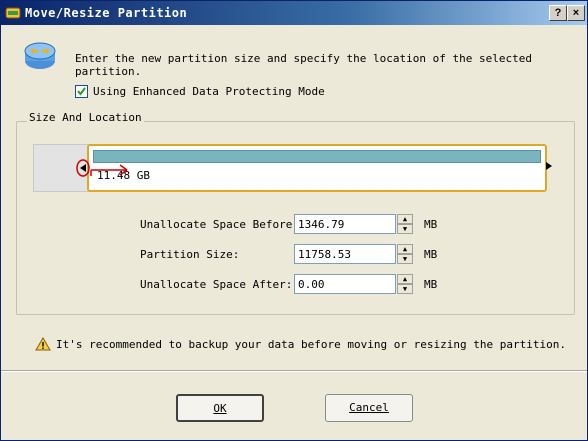 The width and height of the screenshot is (588, 441). I want to click on cancel-button: Cancel, so click(369, 408).